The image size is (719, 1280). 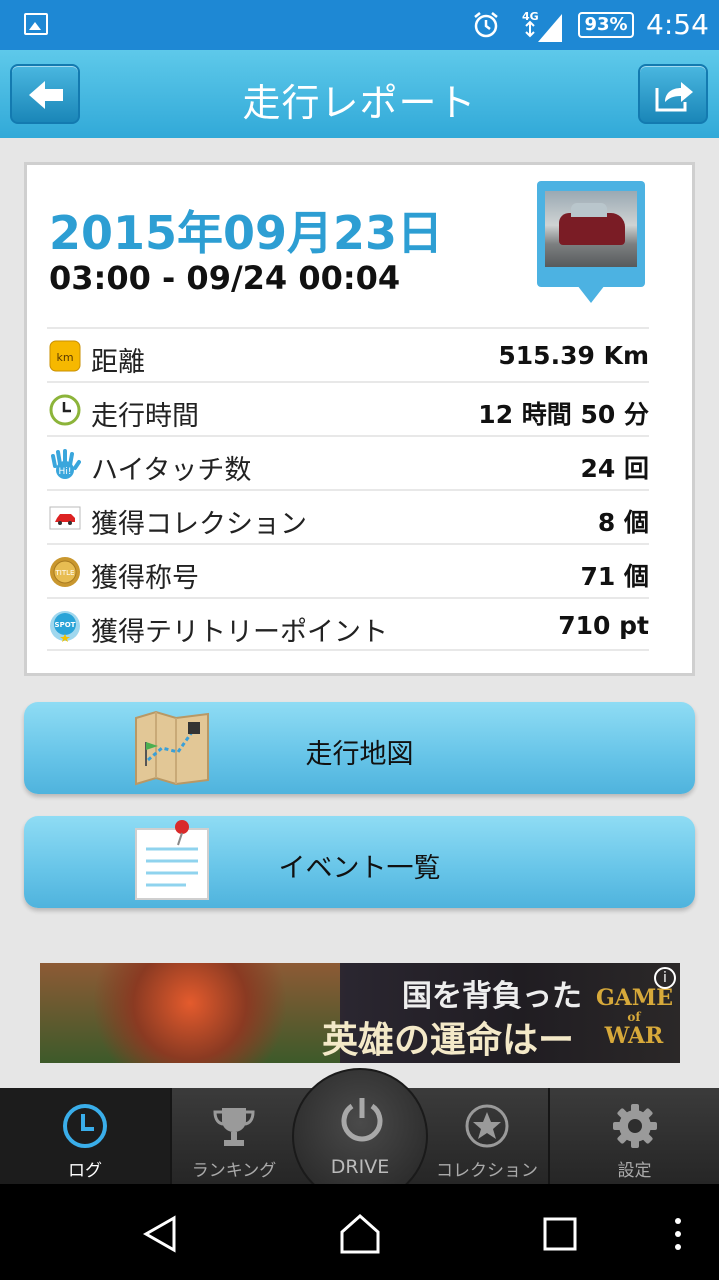 What do you see at coordinates (190, 1013) in the screenshot?
I see `ad-battle-scene` at bounding box center [190, 1013].